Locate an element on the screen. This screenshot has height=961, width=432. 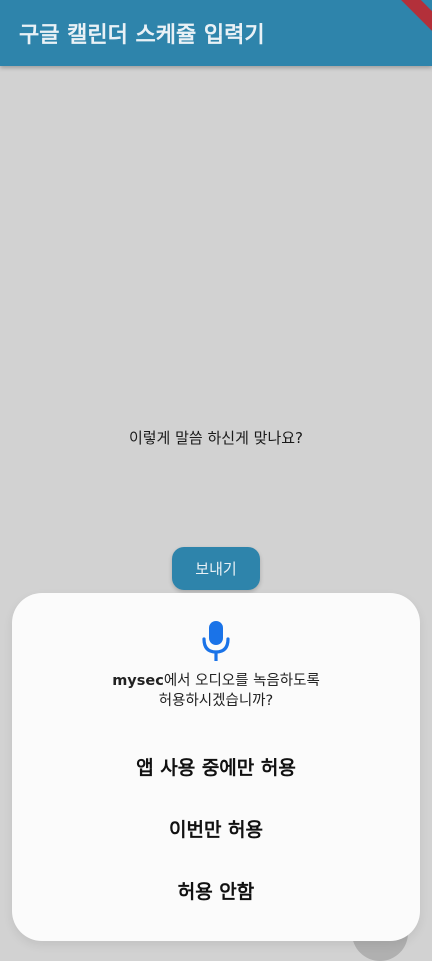
deny-button: 허용 안함 is located at coordinates (216, 890).